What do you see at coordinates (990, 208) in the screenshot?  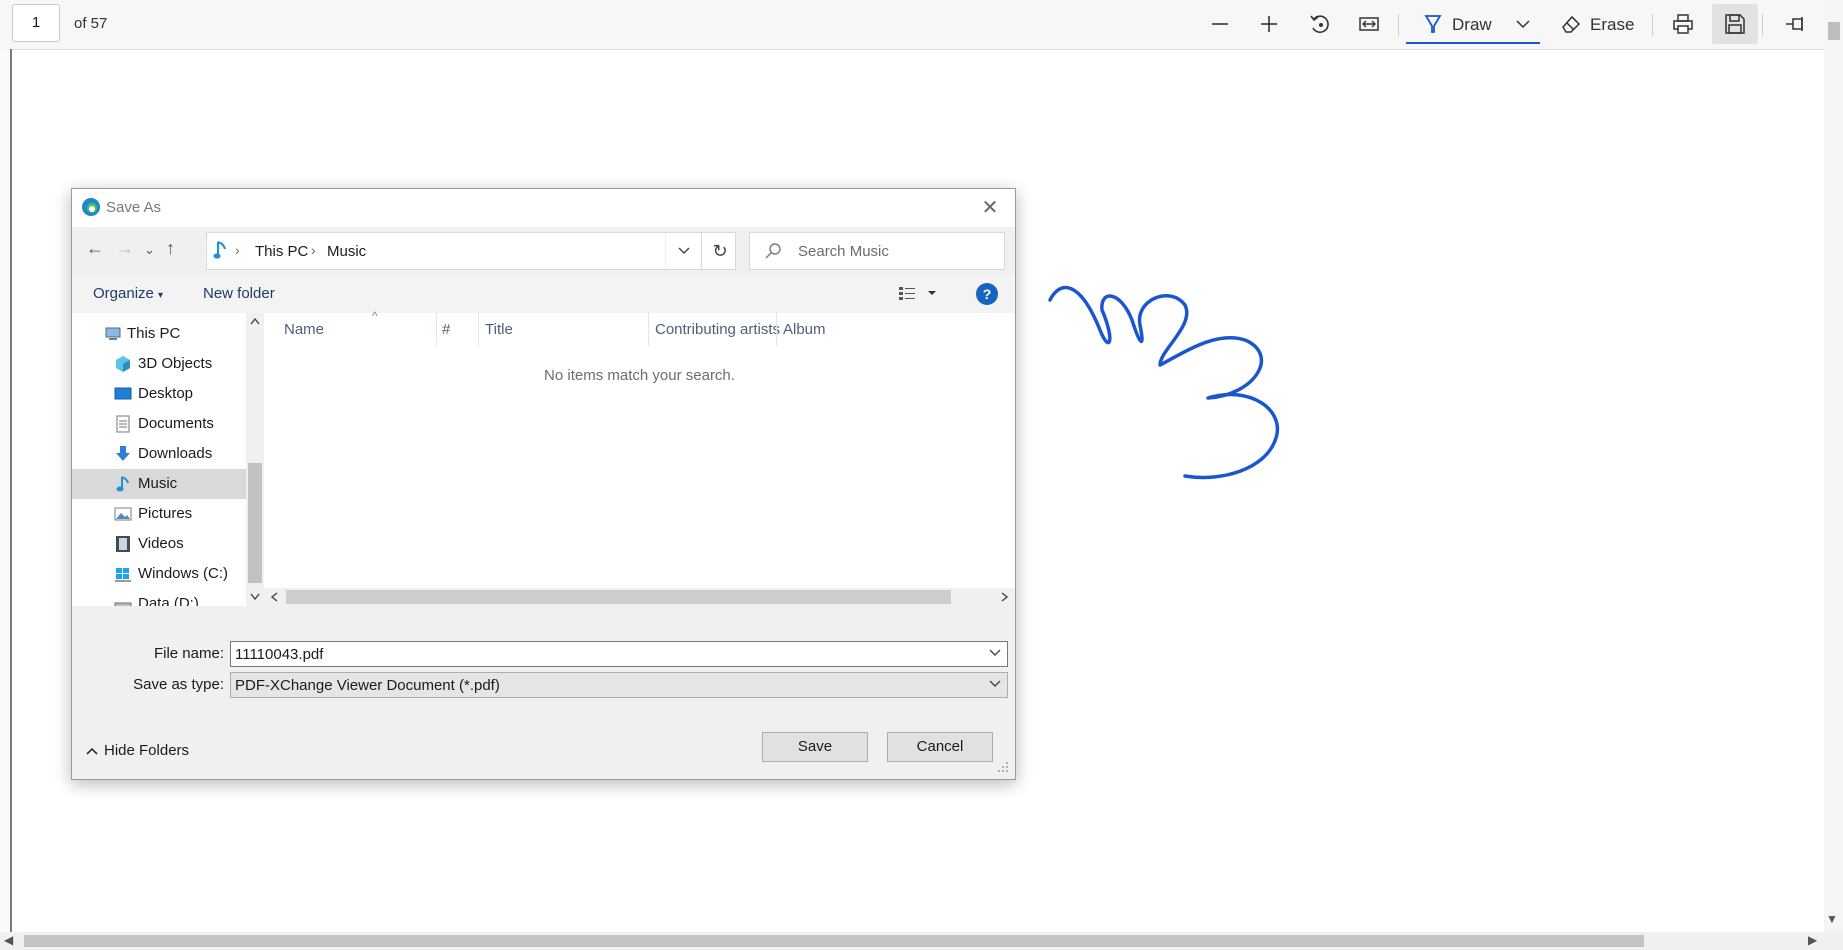 I see `close-button: ✕` at bounding box center [990, 208].